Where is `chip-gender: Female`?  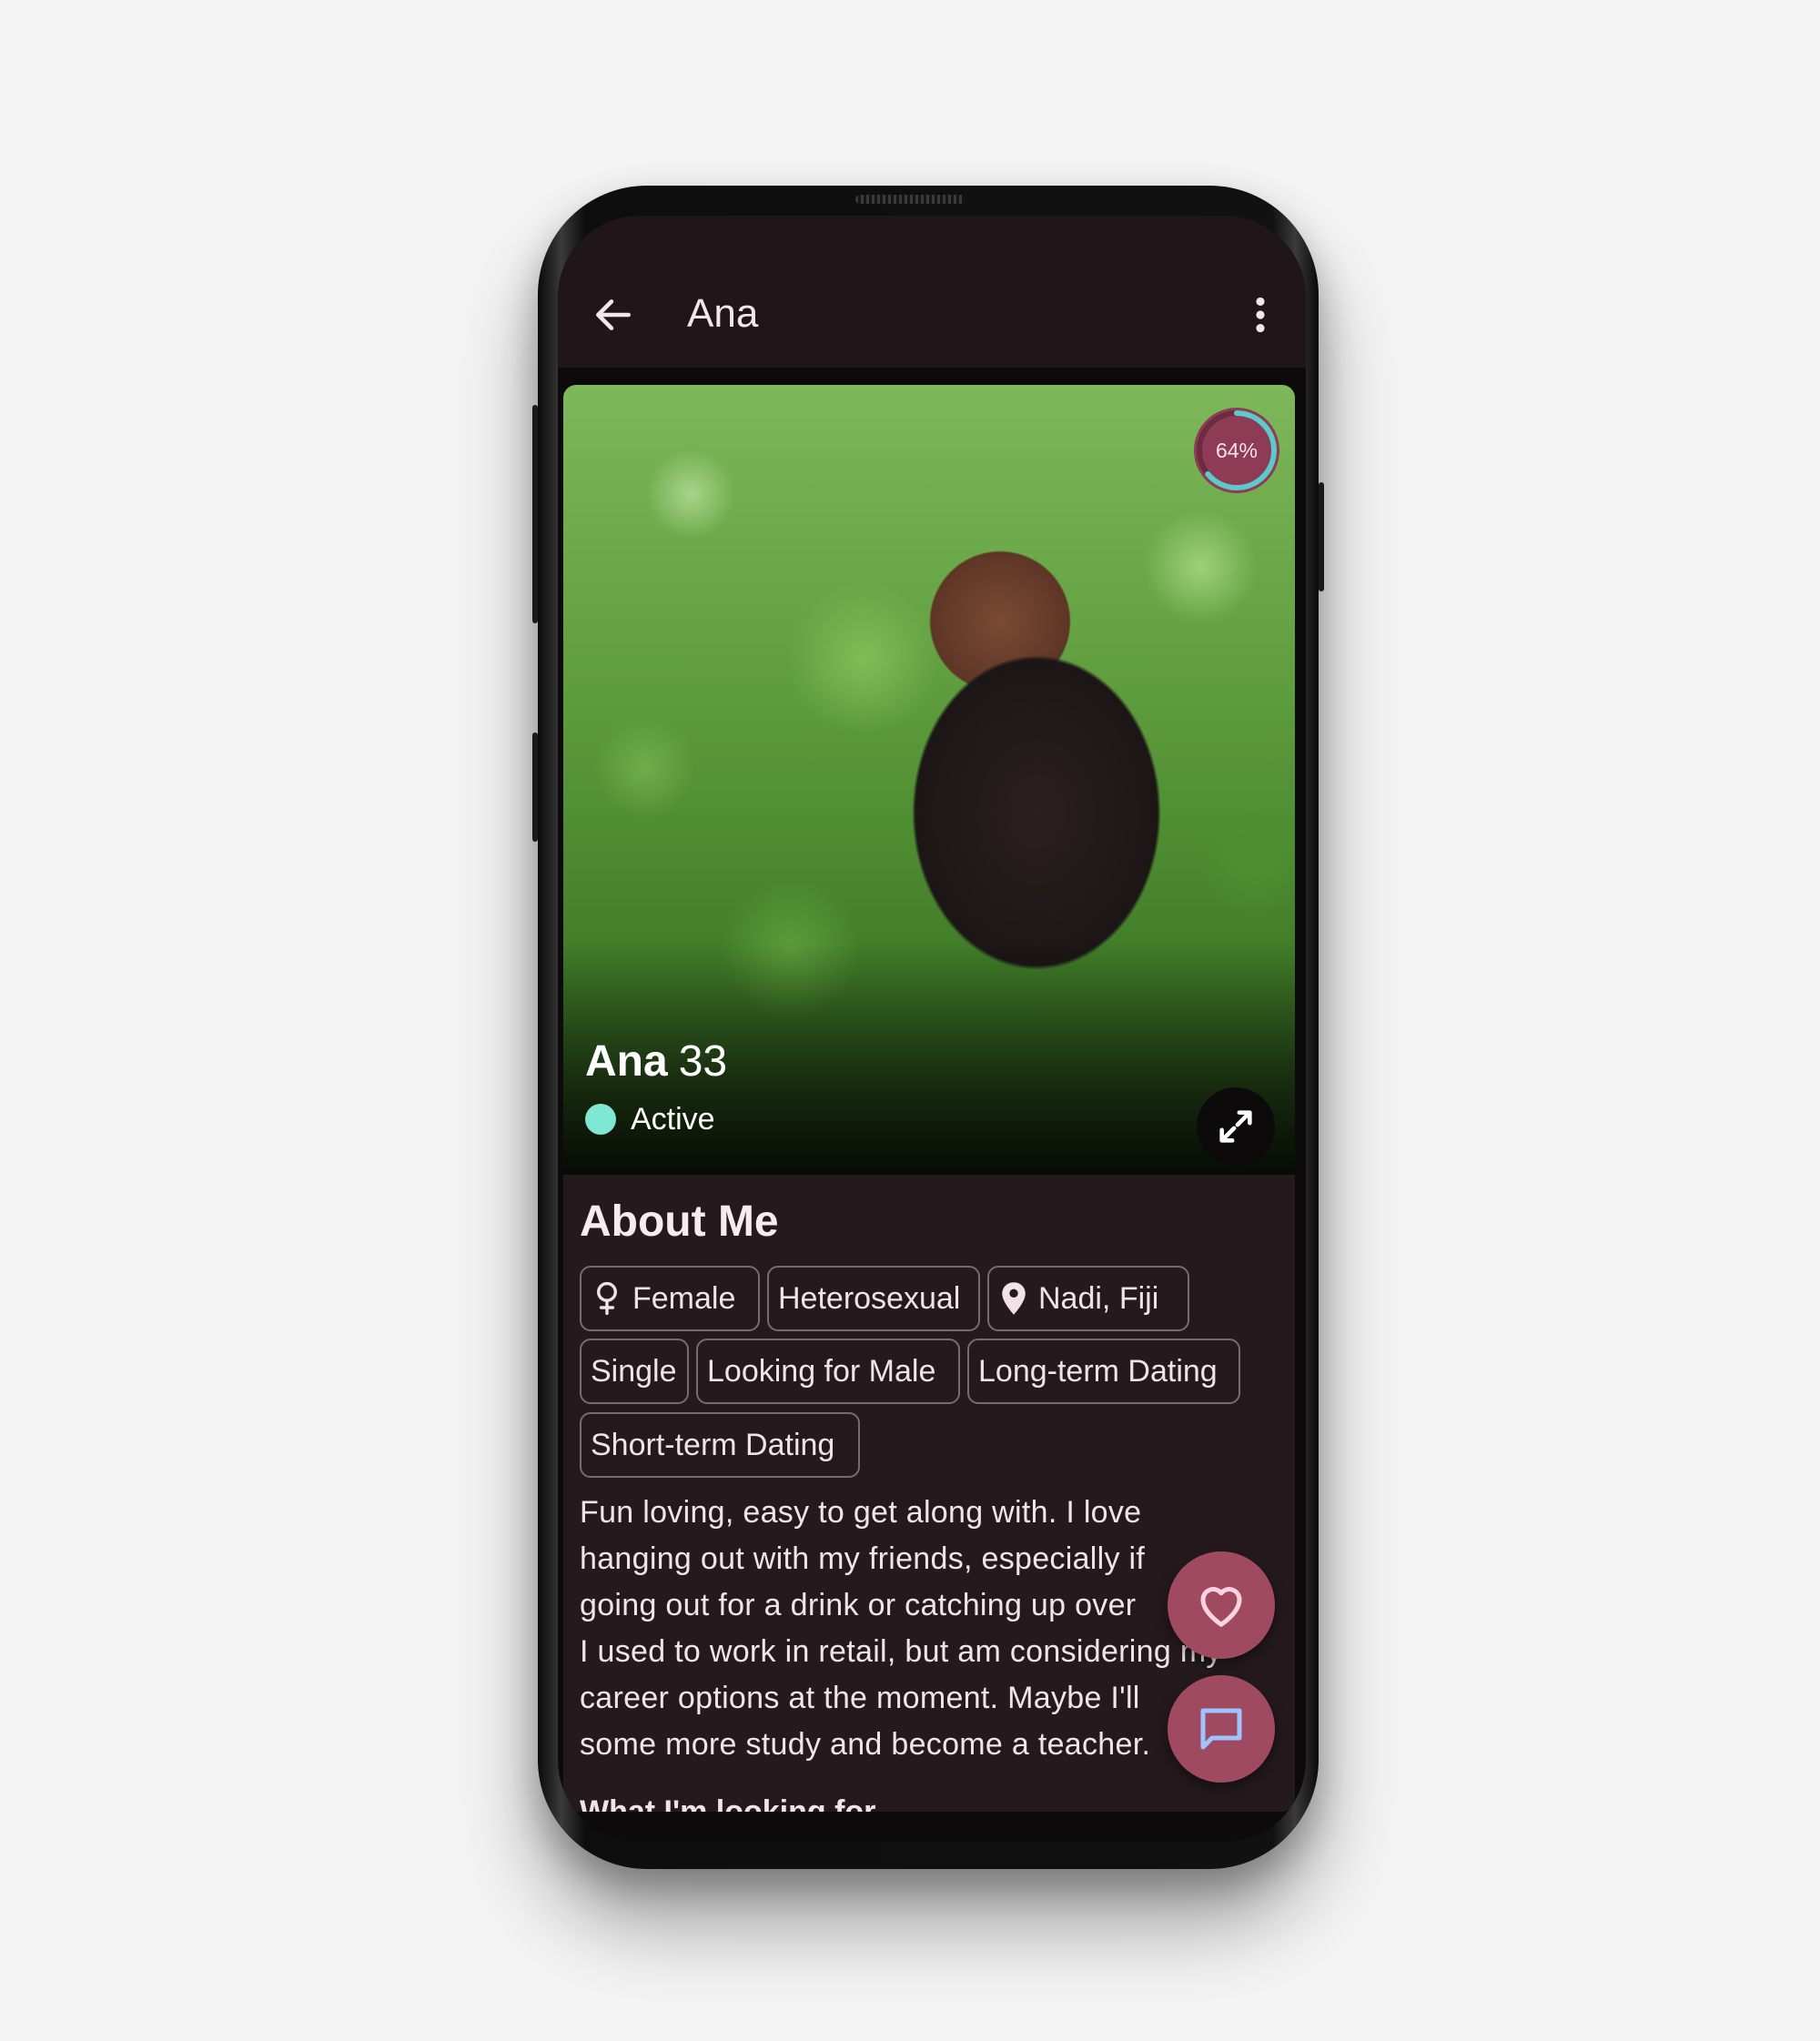 chip-gender: Female is located at coordinates (670, 1298).